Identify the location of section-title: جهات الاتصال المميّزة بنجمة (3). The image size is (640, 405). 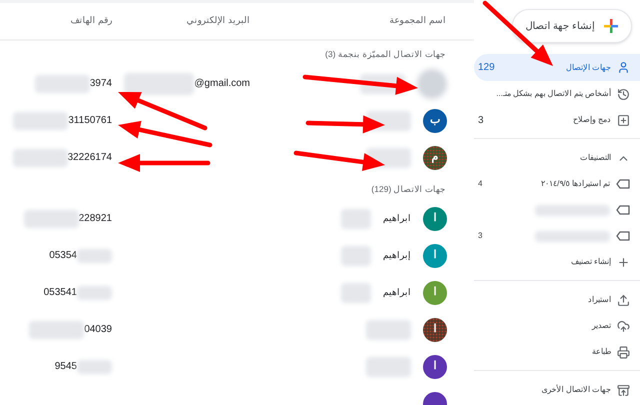
(385, 54).